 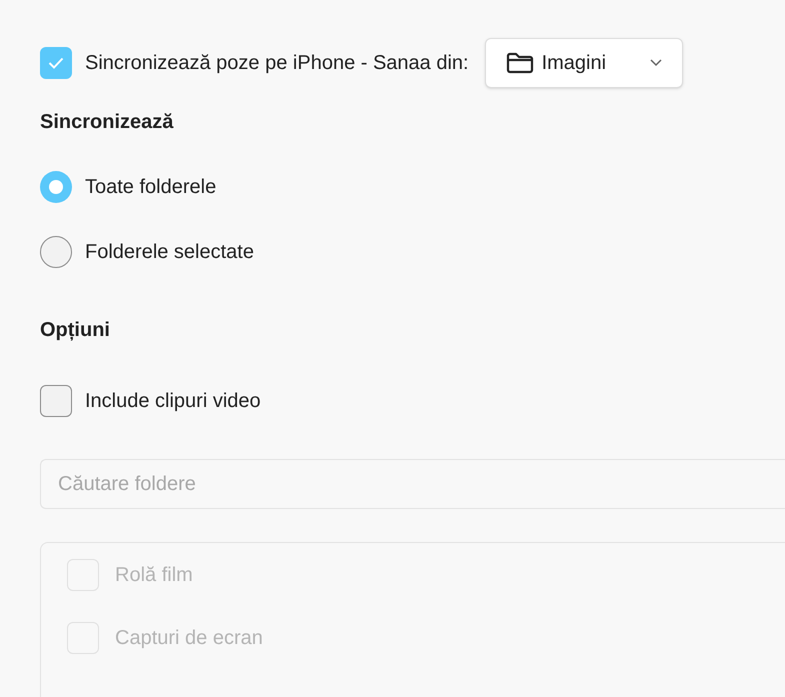 What do you see at coordinates (656, 63) in the screenshot?
I see `chevron-down-icon` at bounding box center [656, 63].